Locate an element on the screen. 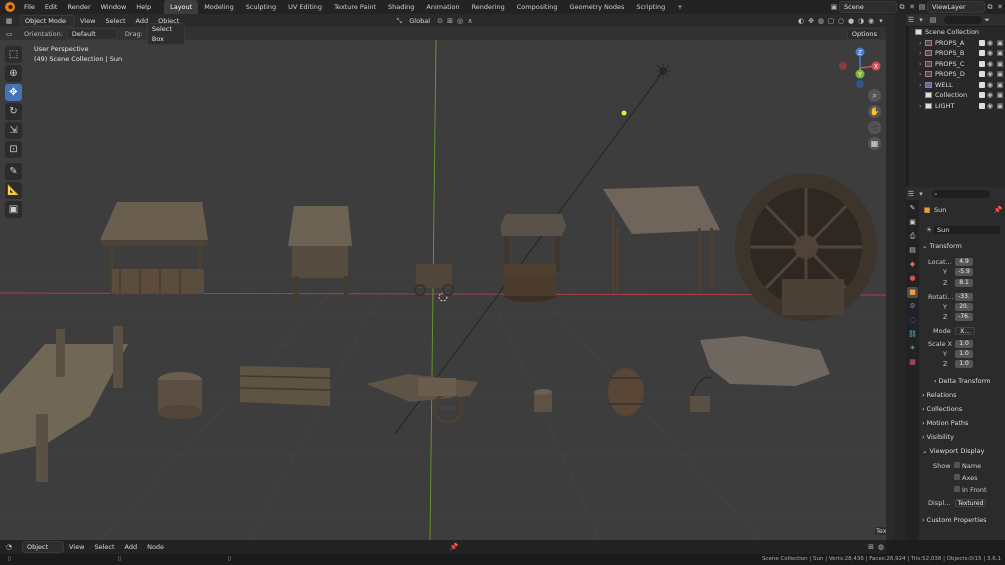 This screenshot has height=565, width=1005. outliner-item-collection: Collection ◉ ▣ is located at coordinates (957, 95).